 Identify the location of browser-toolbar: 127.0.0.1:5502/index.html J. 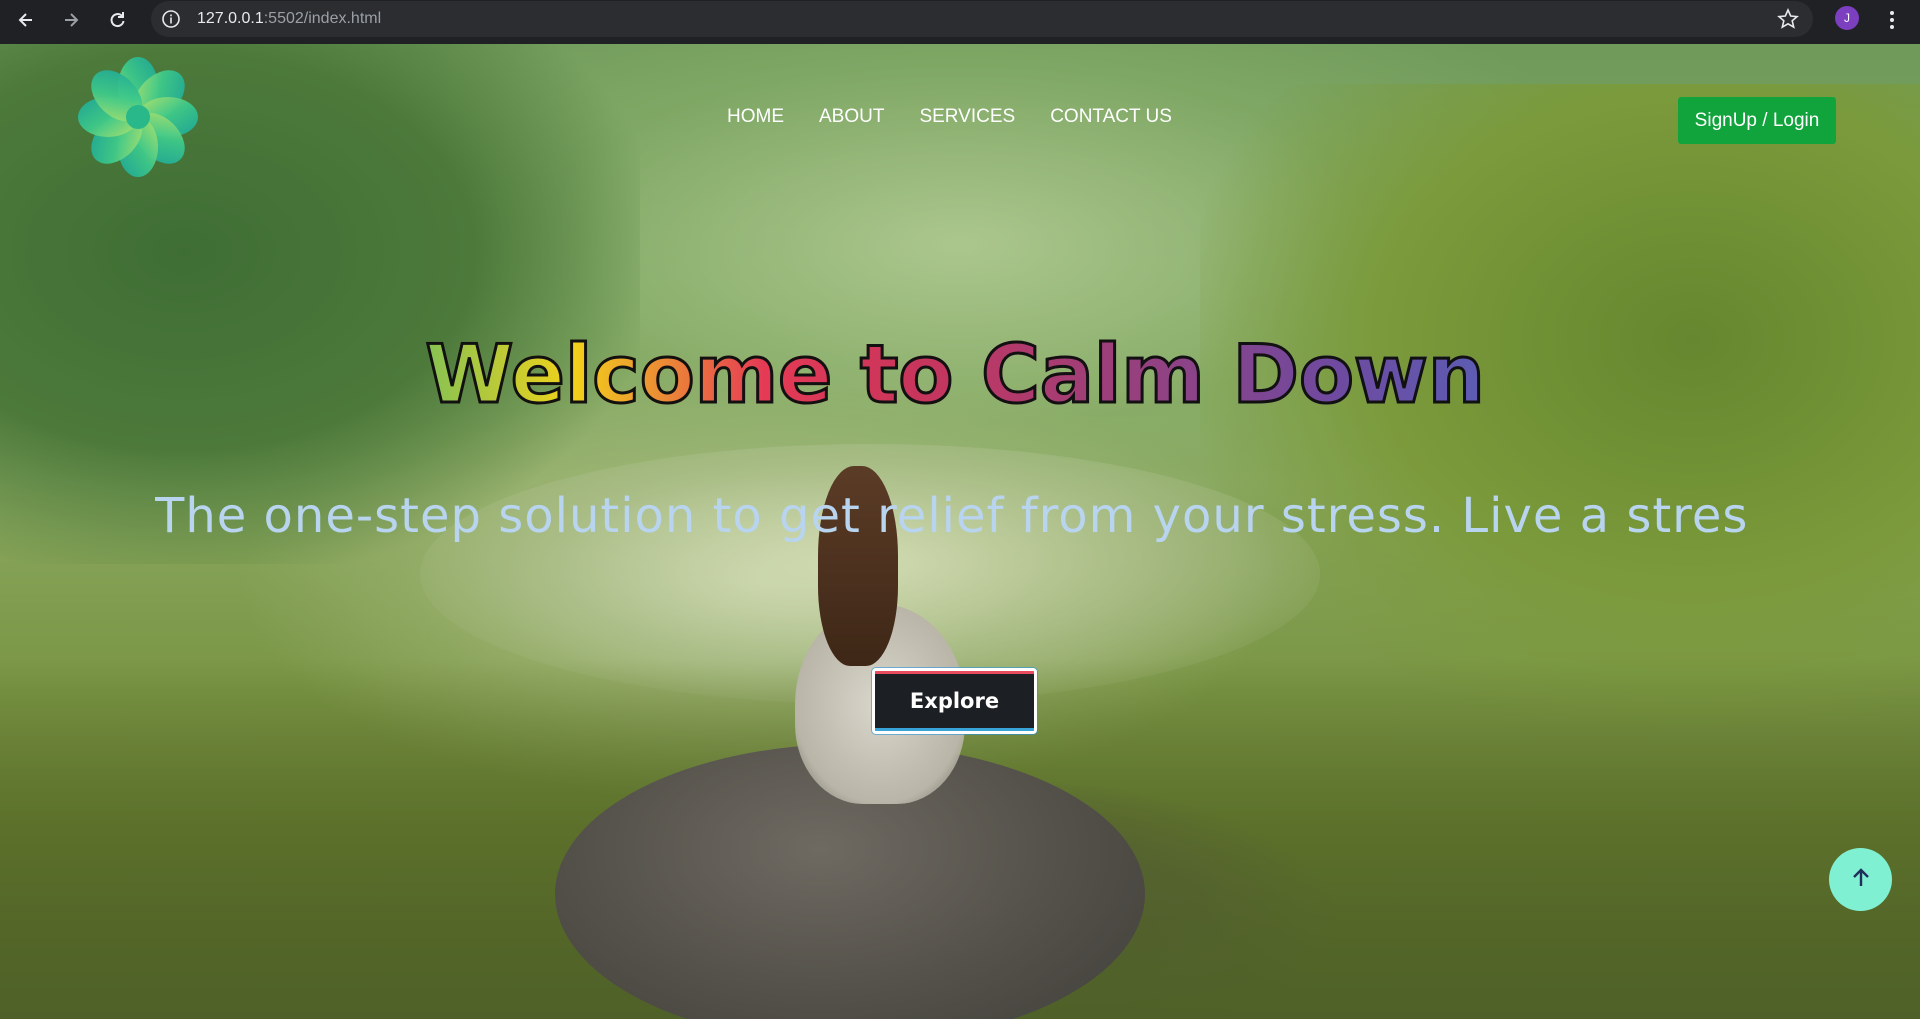
(960, 20).